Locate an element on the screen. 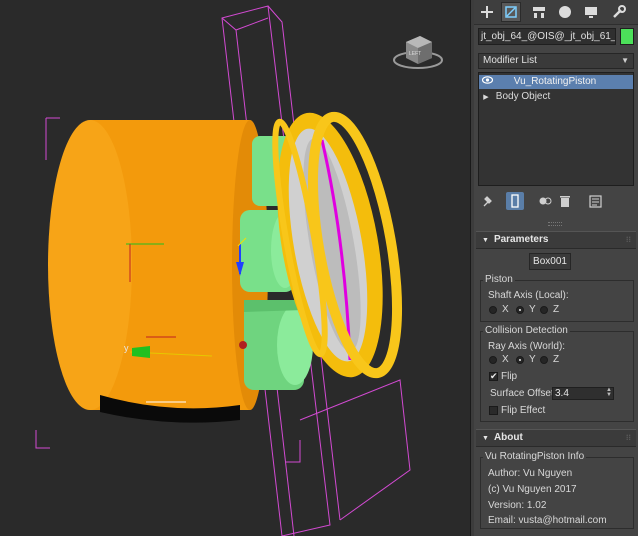 The image size is (638, 536). configure-sets-icon is located at coordinates (595, 201).